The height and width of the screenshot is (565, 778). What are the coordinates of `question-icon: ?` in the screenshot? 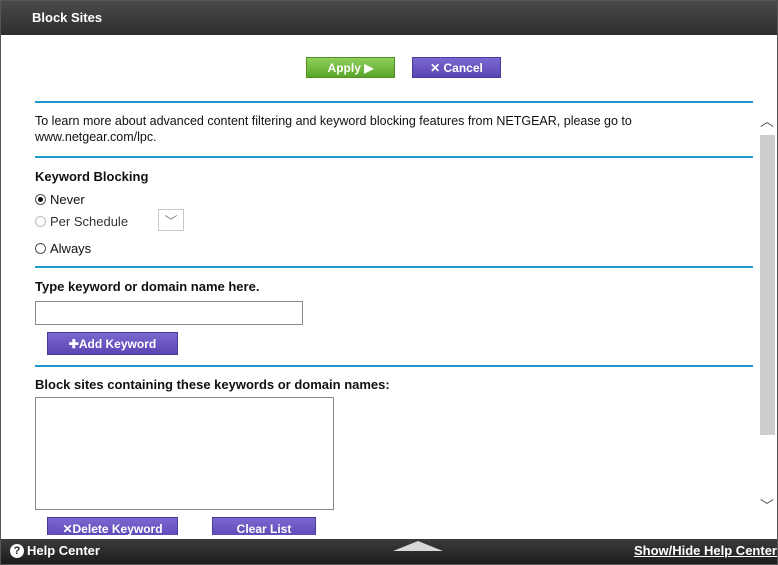 It's located at (17, 550).